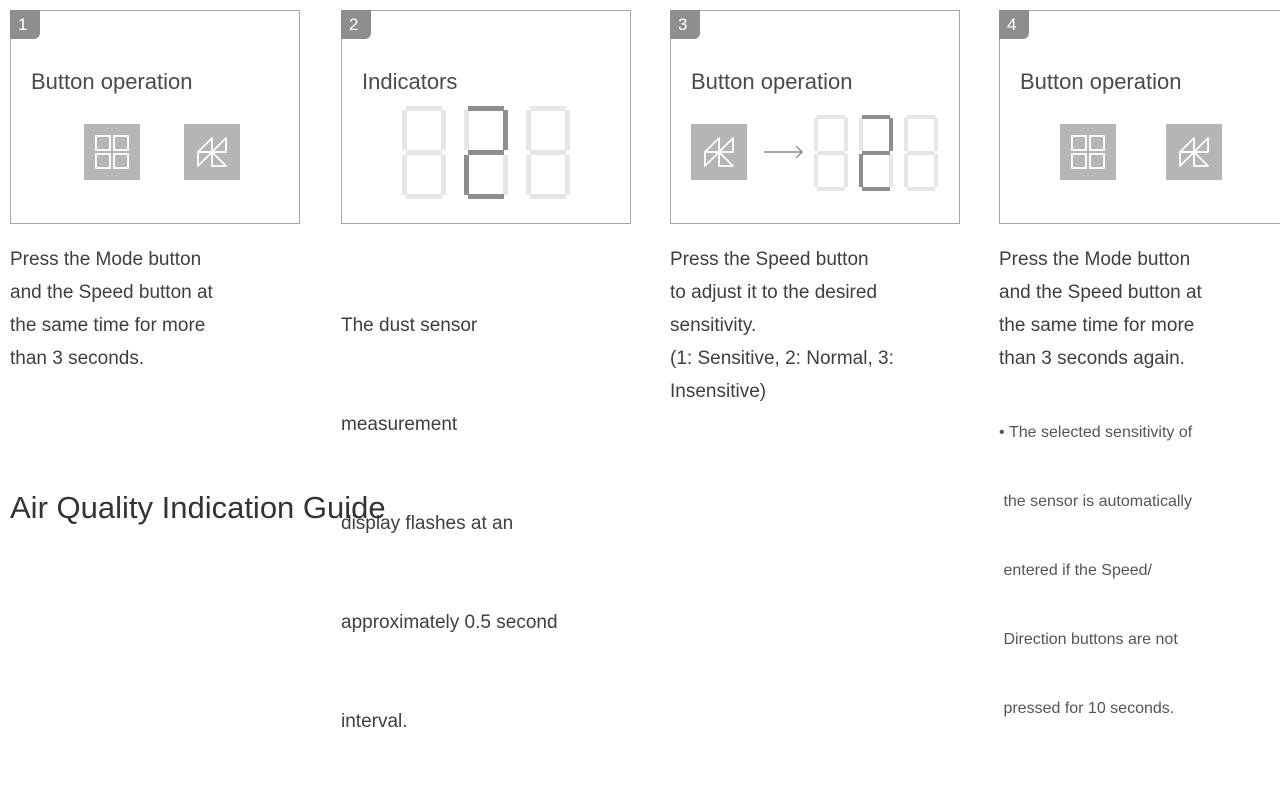  I want to click on step-3-card: 3 Button operation, so click(815, 117).